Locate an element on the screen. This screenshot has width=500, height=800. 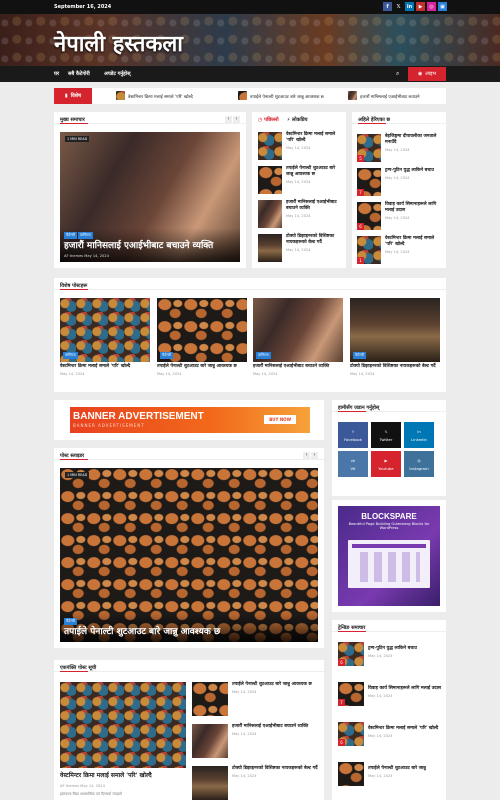
nav-item-categories: सबै कैटेगोरी is located at coordinates (79, 74).